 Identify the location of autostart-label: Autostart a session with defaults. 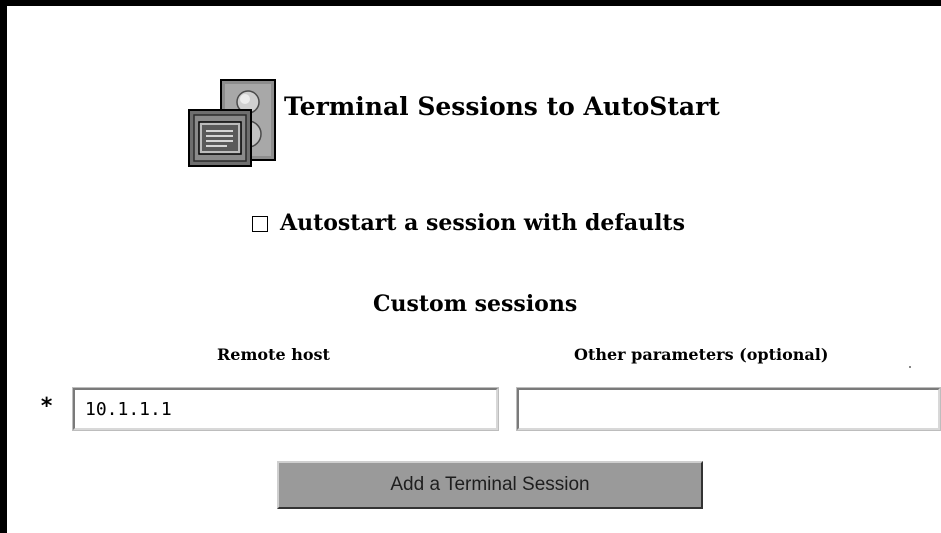
(482, 223).